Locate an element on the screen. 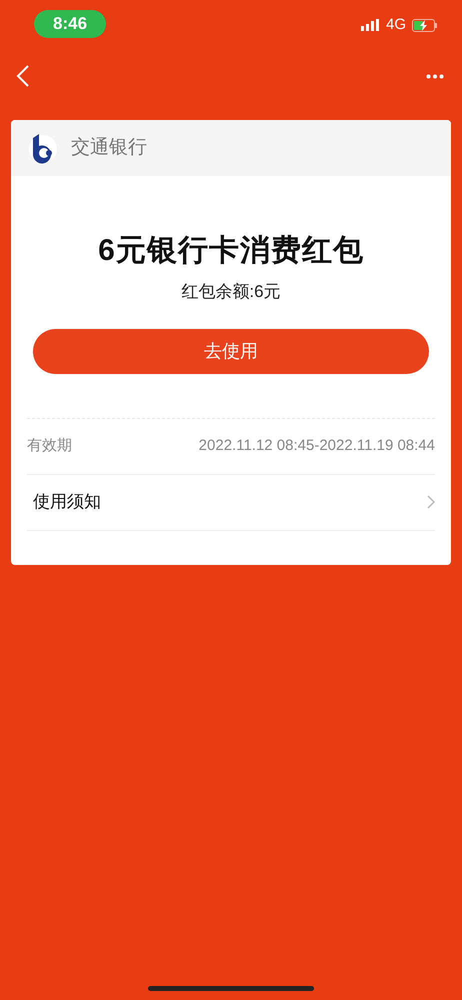 The height and width of the screenshot is (1000, 462). more-icon is located at coordinates (435, 76).